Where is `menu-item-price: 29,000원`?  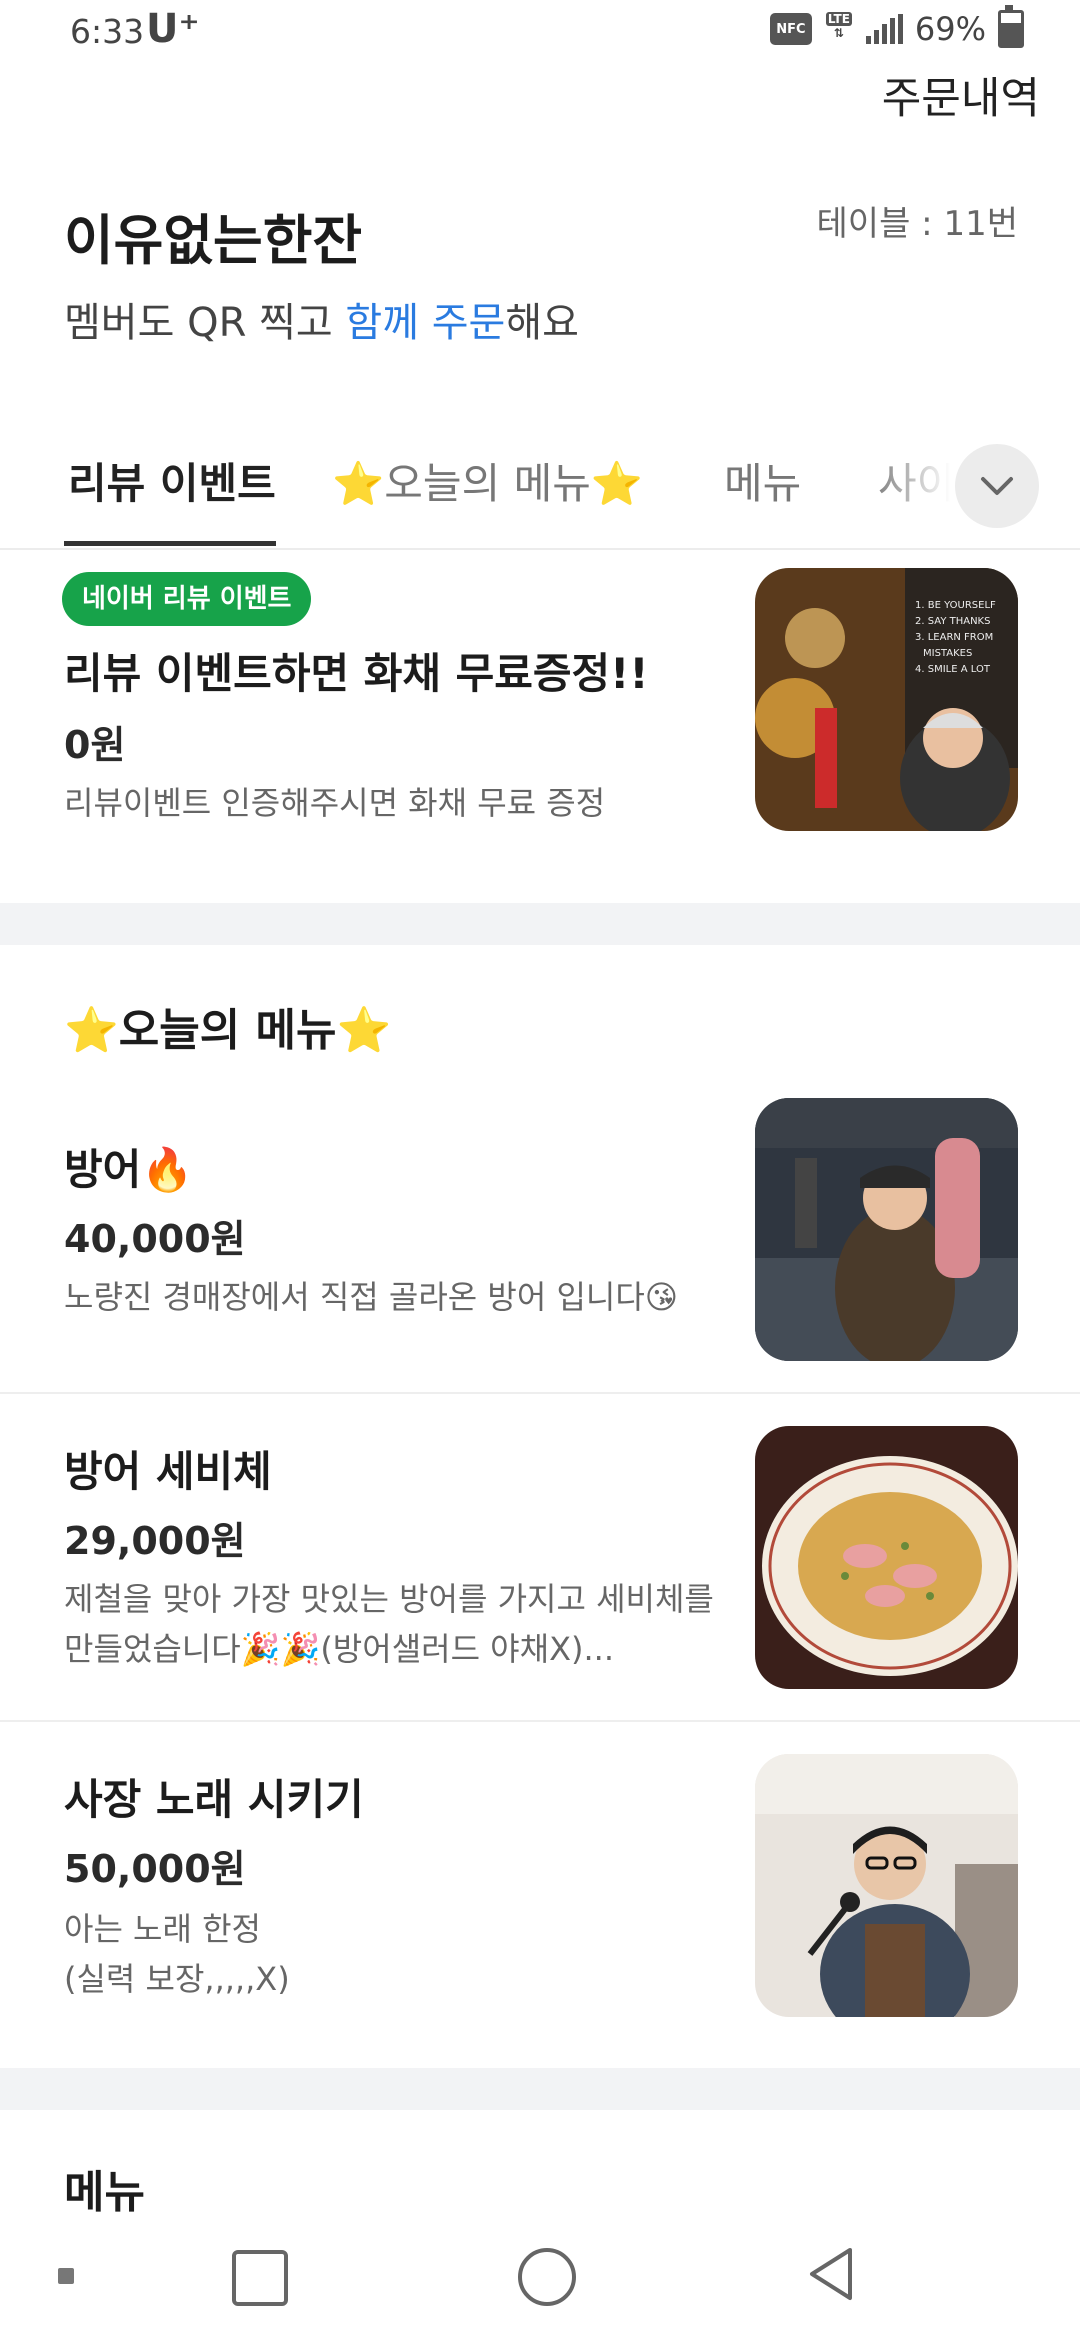 menu-item-price: 29,000원 is located at coordinates (155, 1541).